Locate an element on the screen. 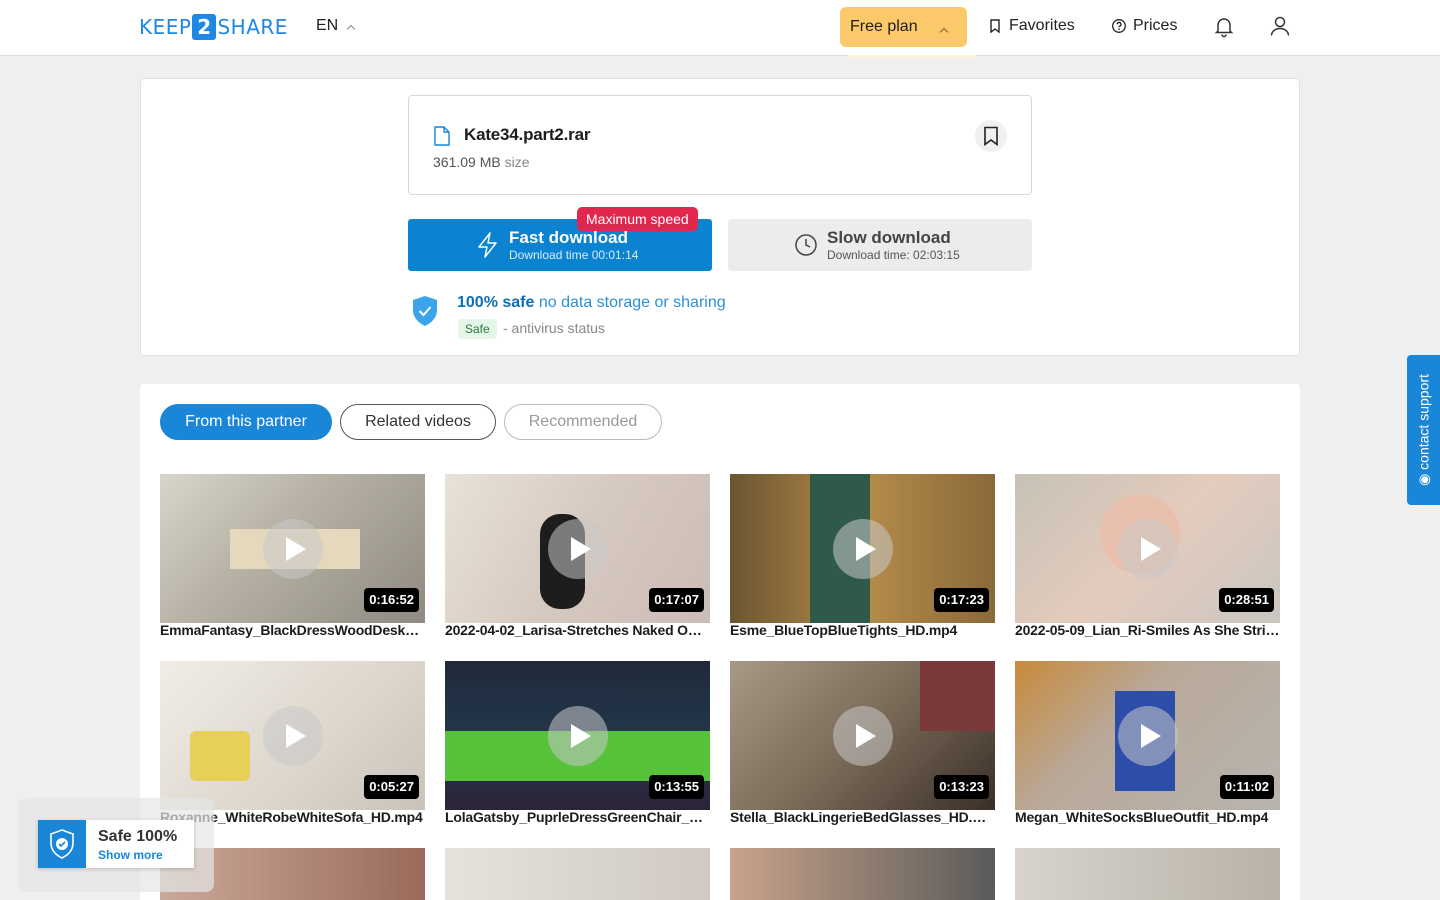 The width and height of the screenshot is (1440, 900). free-plan-underline is located at coordinates (912, 57).